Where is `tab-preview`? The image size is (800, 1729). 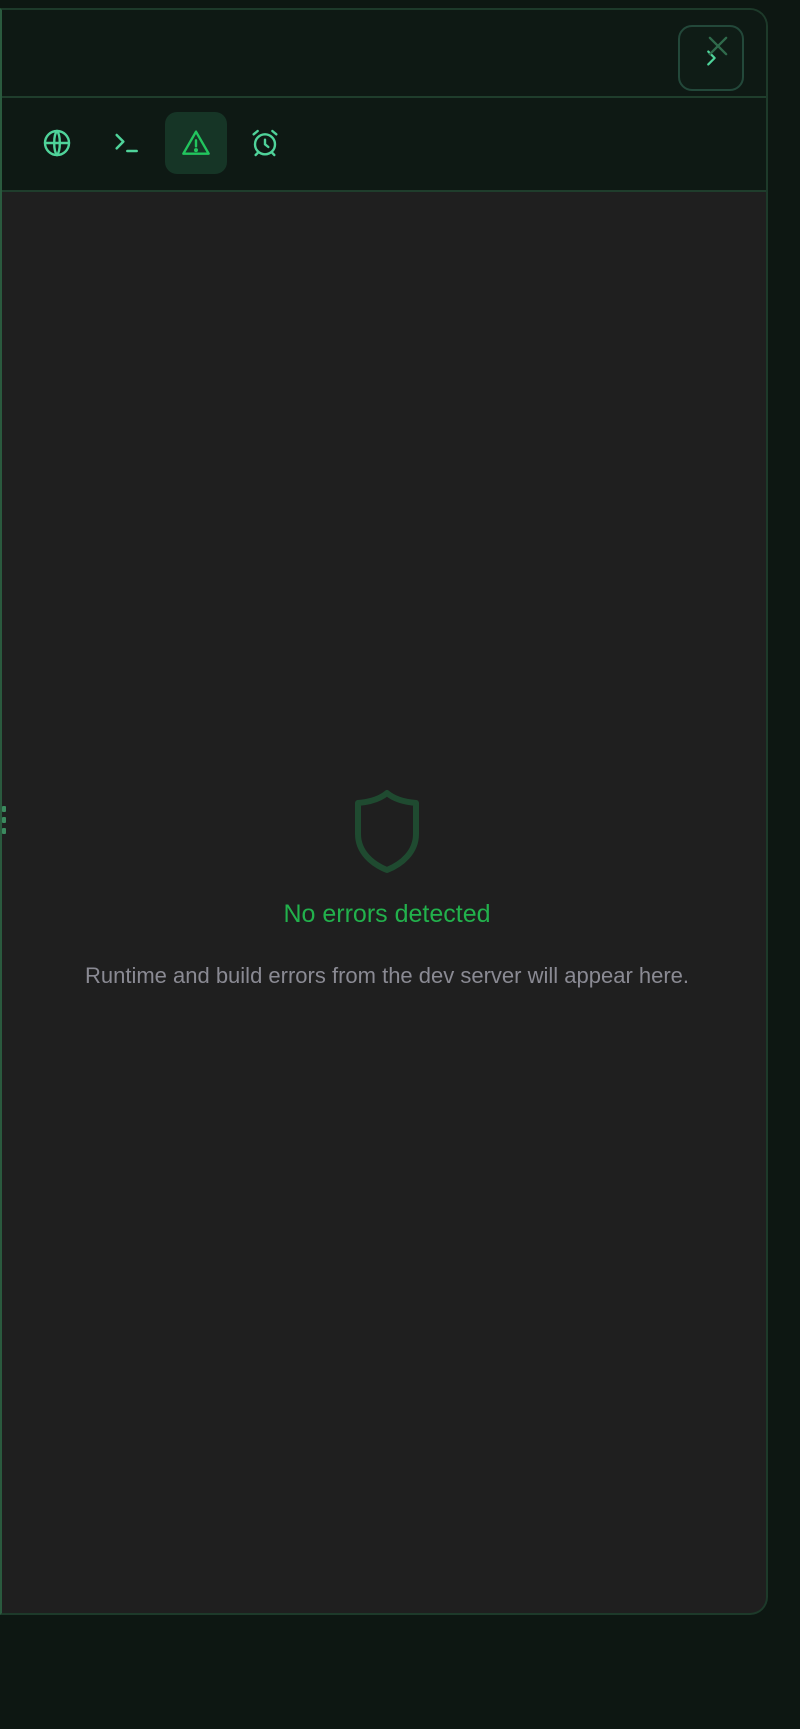 tab-preview is located at coordinates (57, 143).